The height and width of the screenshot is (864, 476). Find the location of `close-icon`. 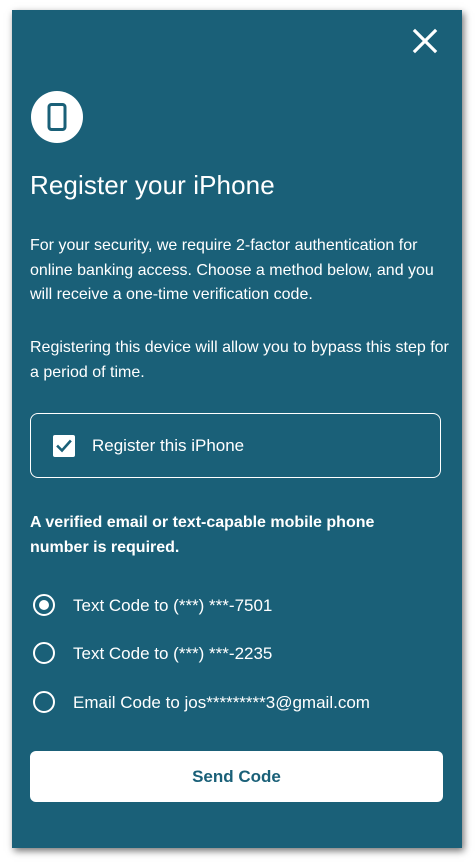

close-icon is located at coordinates (425, 41).